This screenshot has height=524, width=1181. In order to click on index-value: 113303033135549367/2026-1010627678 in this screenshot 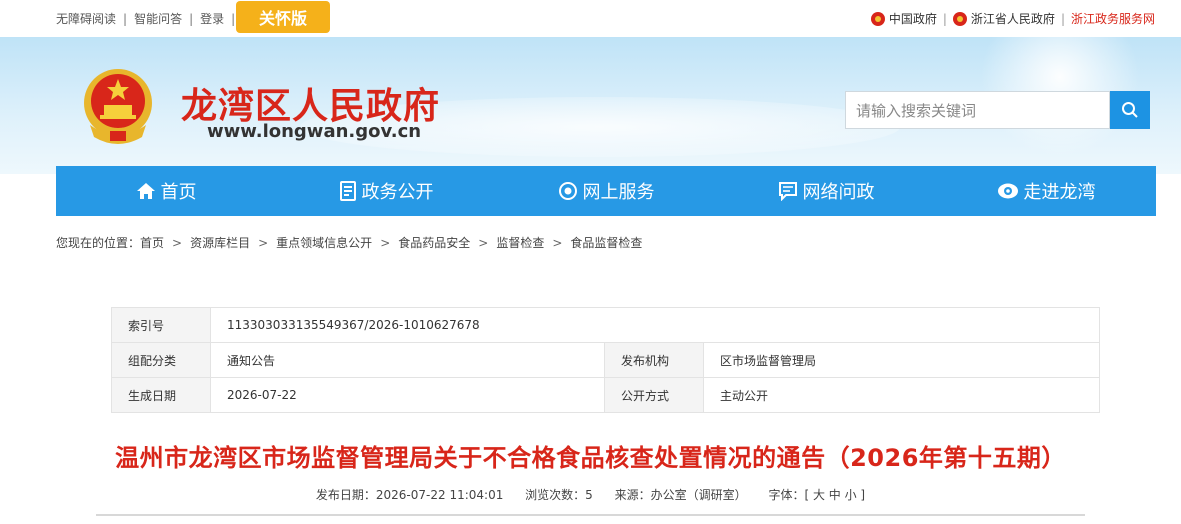, I will do `click(655, 325)`.